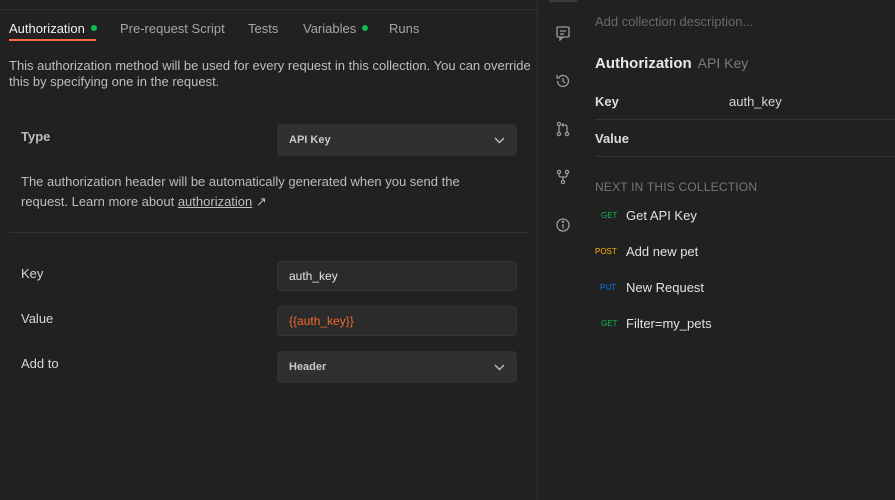  I want to click on request-name: New Request, so click(665, 287).